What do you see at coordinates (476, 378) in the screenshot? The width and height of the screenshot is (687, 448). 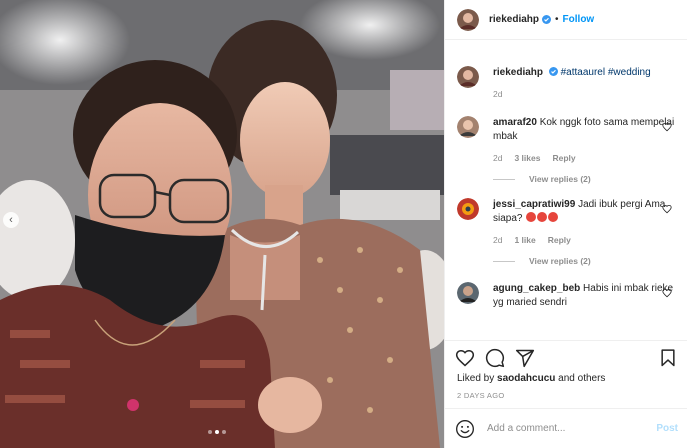 I see `likes-prefix: Liked by` at bounding box center [476, 378].